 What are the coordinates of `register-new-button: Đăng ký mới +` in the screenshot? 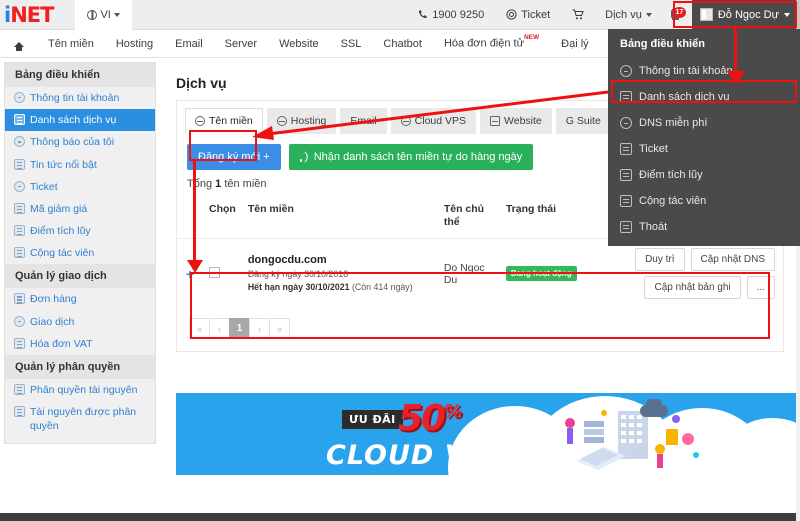 It's located at (234, 157).